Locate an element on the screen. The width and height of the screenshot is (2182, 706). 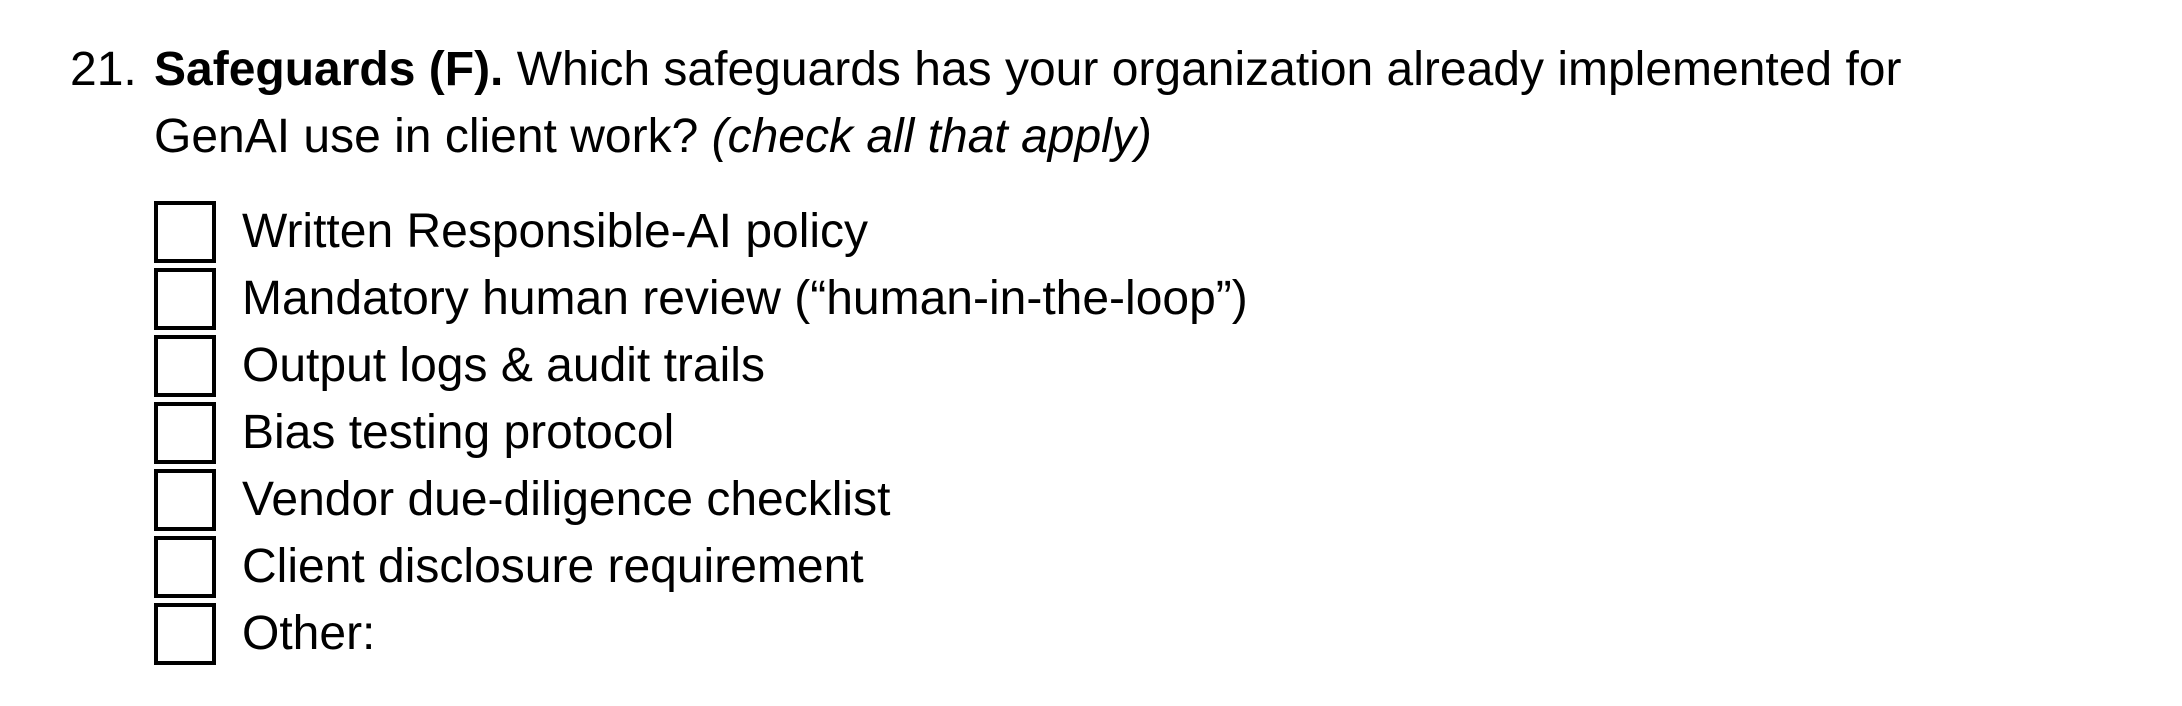
checkbox-written-policy is located at coordinates (185, 231).